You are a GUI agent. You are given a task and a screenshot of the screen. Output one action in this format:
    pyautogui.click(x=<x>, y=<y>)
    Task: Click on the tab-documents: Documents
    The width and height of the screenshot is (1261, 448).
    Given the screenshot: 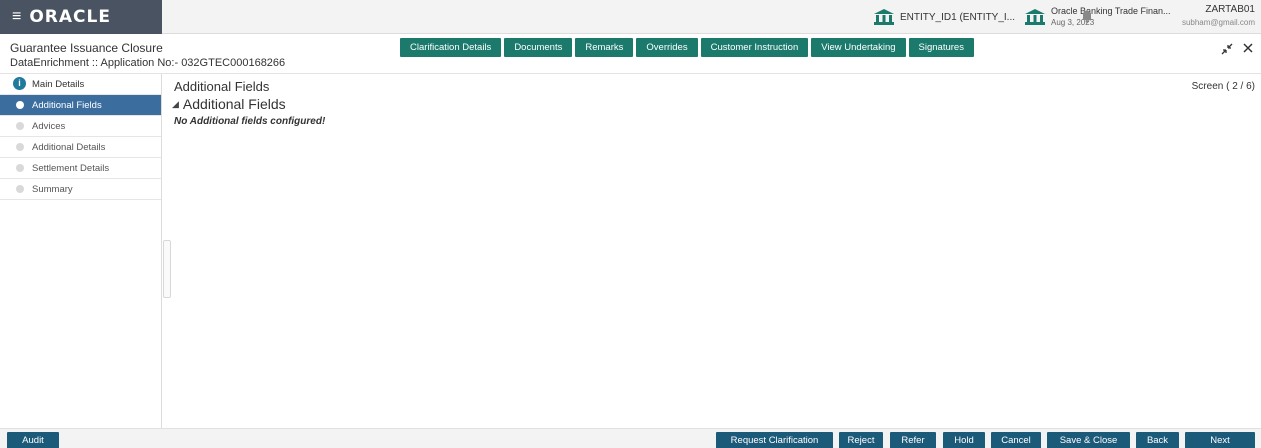 What is the action you would take?
    pyautogui.click(x=538, y=47)
    